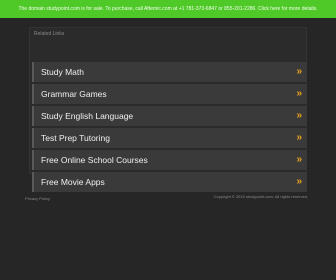 The image size is (336, 280). Describe the element at coordinates (169, 116) in the screenshot. I see `link-study-english-language: Study English Language »` at that location.